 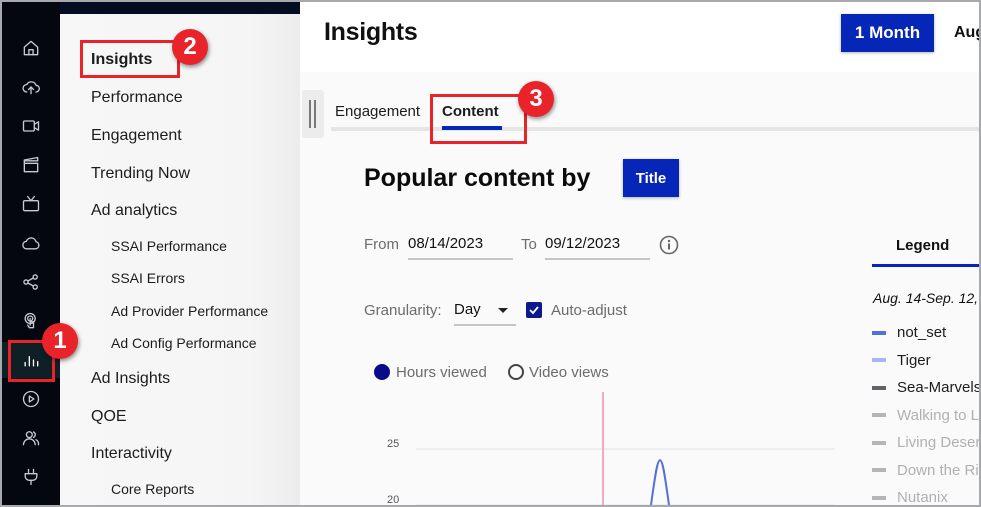 I want to click on video-views-label: Video views, so click(x=569, y=372).